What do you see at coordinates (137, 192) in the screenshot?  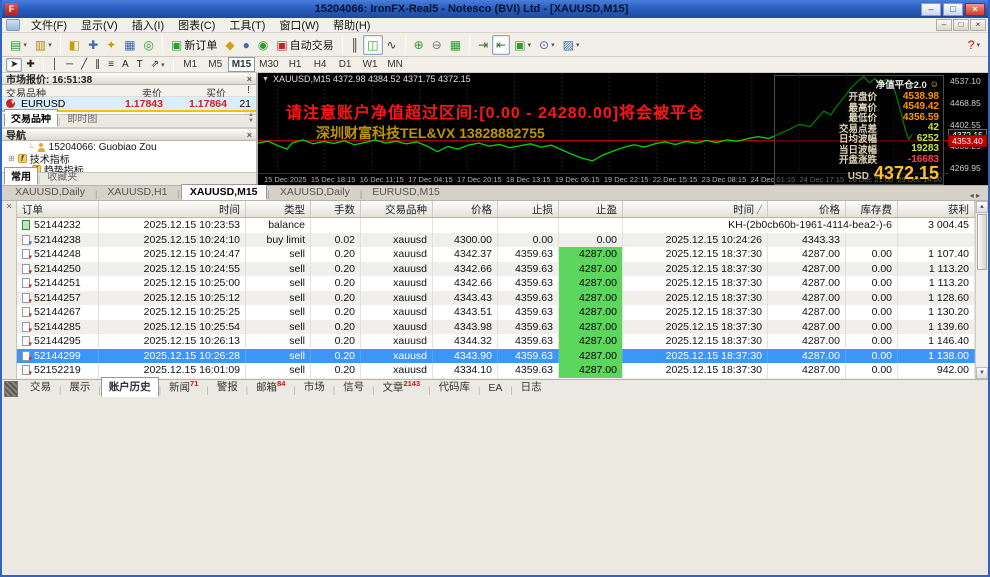 I see `chart-tab-1: XAUUSD,H1` at bounding box center [137, 192].